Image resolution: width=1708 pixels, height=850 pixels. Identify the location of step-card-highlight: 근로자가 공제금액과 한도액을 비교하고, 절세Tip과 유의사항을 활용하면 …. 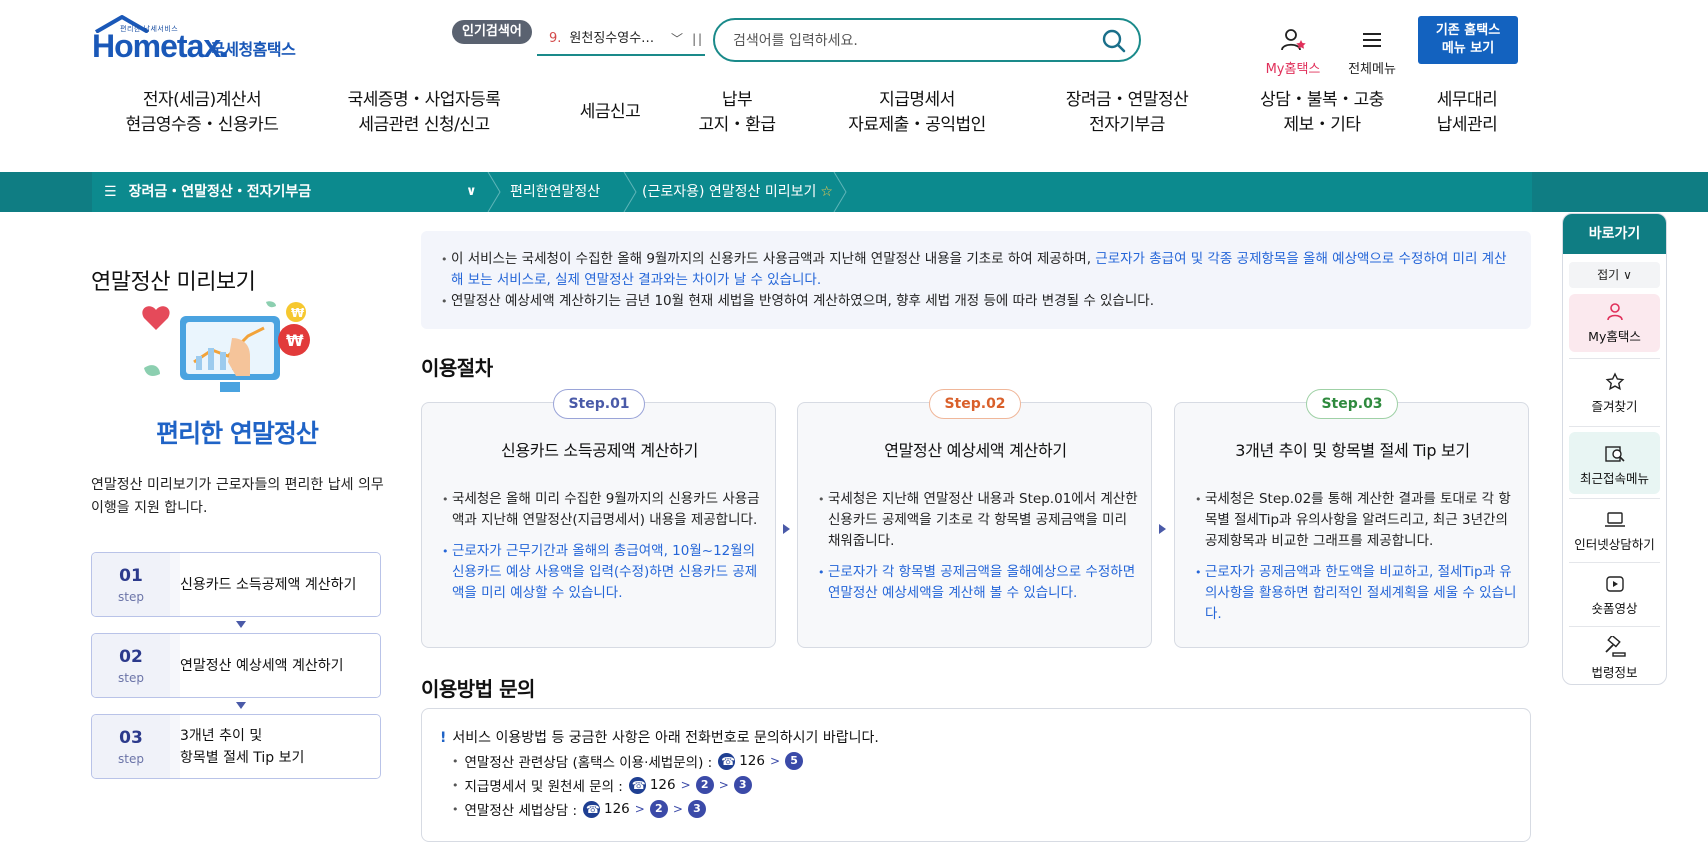
(1356, 593).